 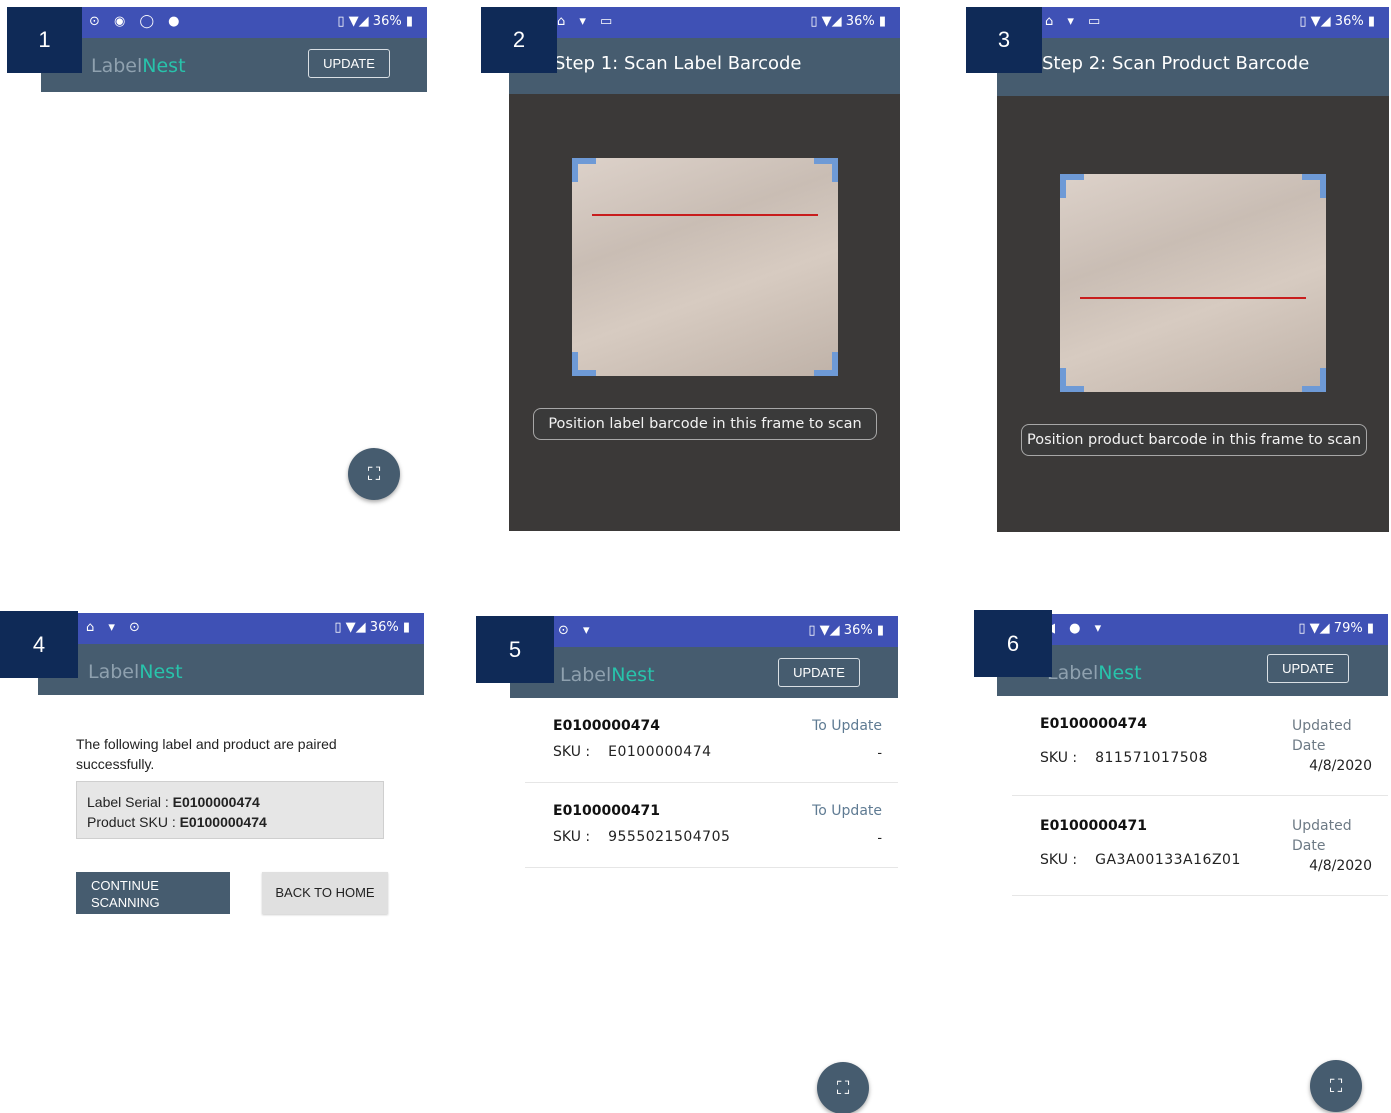 I want to click on app-bar: LabelNest, so click(x=231, y=669).